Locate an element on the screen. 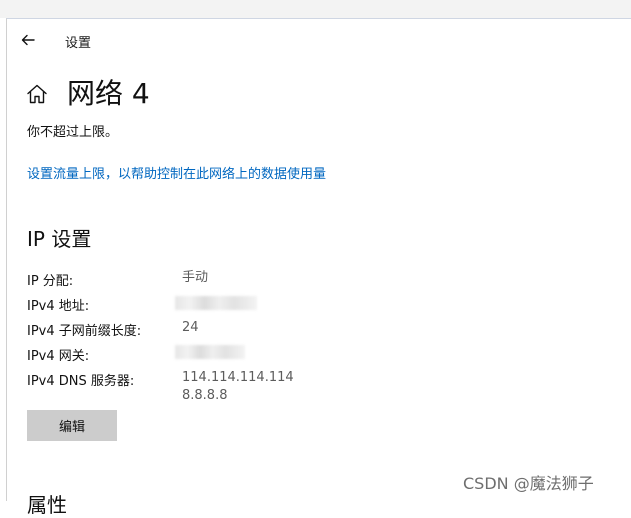 Image resolution: width=631 pixels, height=518 pixels. back-button is located at coordinates (28, 40).